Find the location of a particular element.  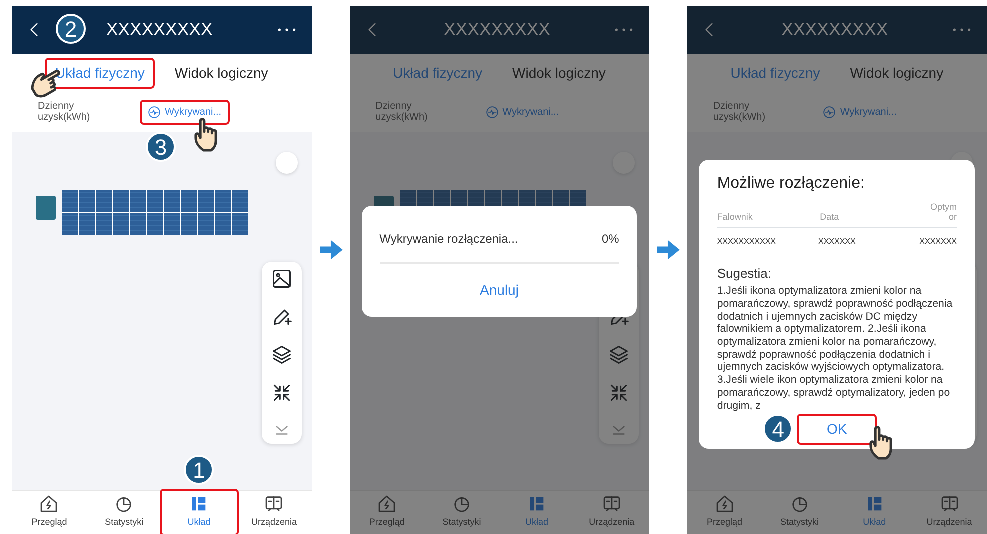

suggestion-text: 1.Jeśli ikona optymalizatora zmieni kolor na pomarańczowy, sprawdź poprawność podłączenia dodatnich i ujemnych zacisków DC między falownikiem a optymalizatorem. 2.Jeśli ikona optymalizatora zmieni kolor na pomarańczowy, sprawdź poprawność podłączenia dodatnich i ujemnych zacisków wyjściowych optymalizatora. 3.Jeśli wiele ikon optymalizatora zmieni kolor na pomarańczowy, sprawdź optymalizatory, jeden po drugim, z is located at coordinates (835, 348).